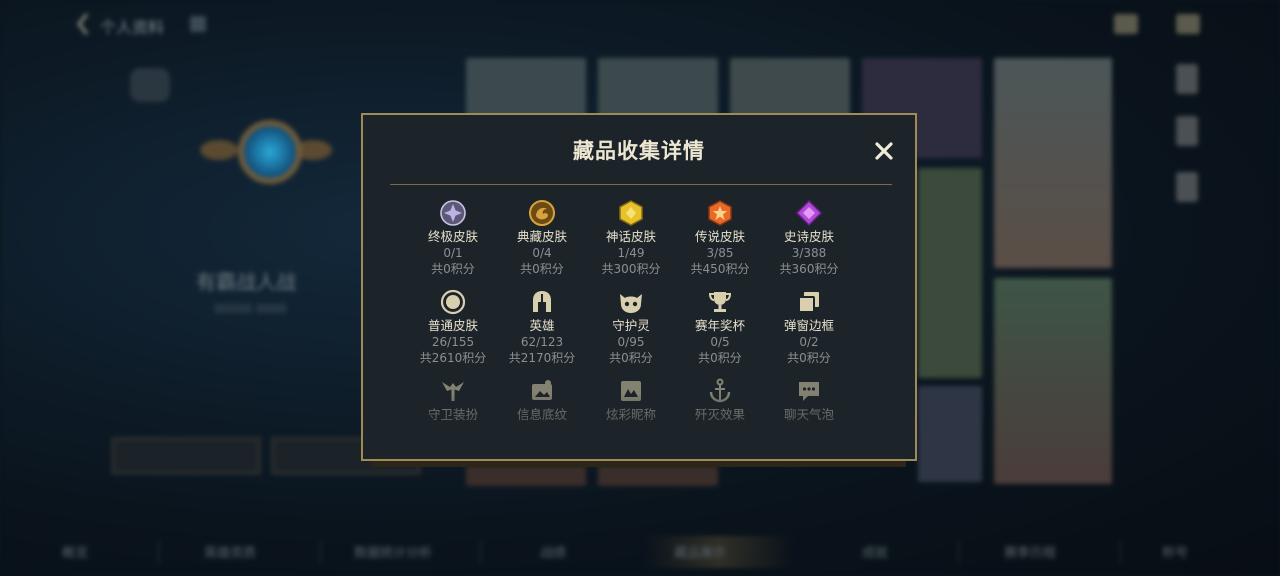 Image resolution: width=1280 pixels, height=576 pixels. I want to click on mail-icon, so click(1126, 24).